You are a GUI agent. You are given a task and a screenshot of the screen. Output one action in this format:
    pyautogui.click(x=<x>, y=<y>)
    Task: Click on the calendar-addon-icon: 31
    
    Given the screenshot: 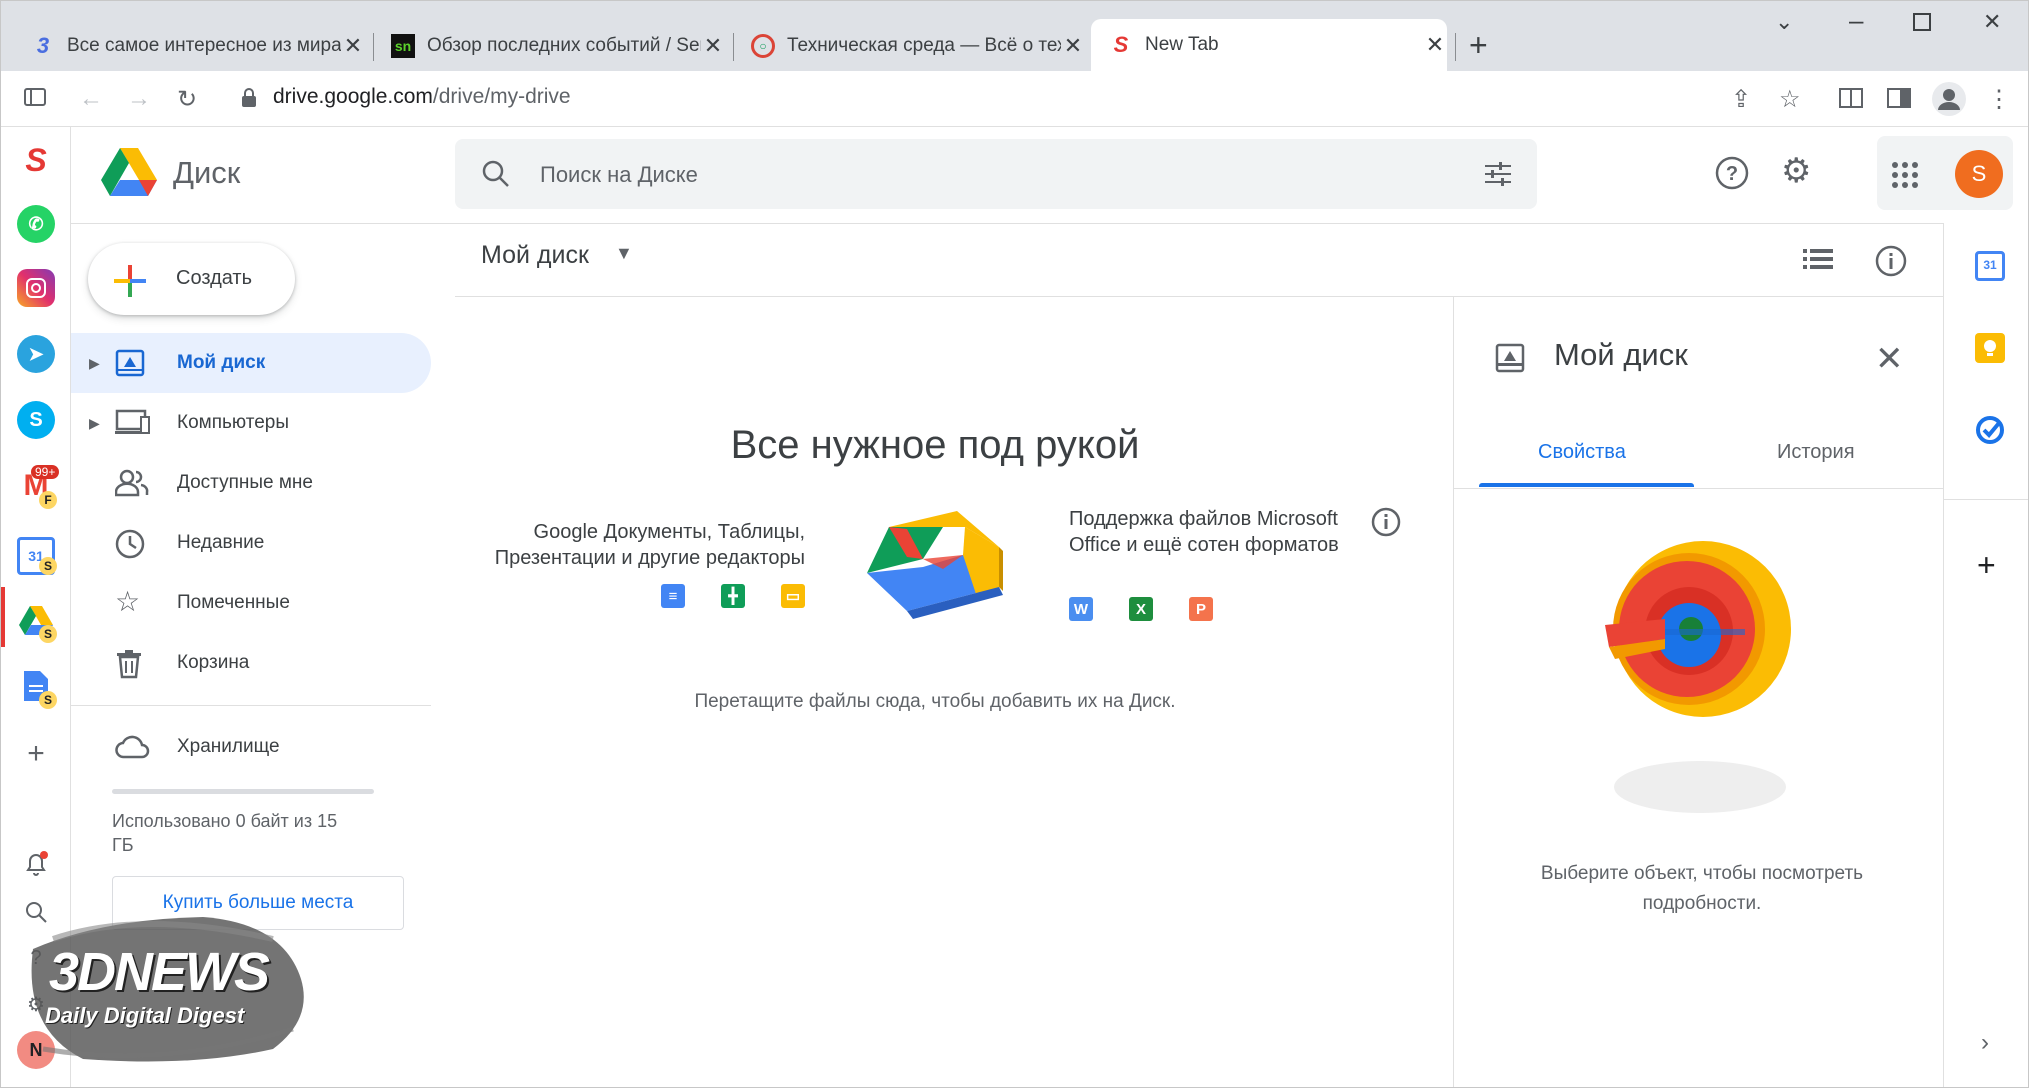 What is the action you would take?
    pyautogui.click(x=1990, y=266)
    